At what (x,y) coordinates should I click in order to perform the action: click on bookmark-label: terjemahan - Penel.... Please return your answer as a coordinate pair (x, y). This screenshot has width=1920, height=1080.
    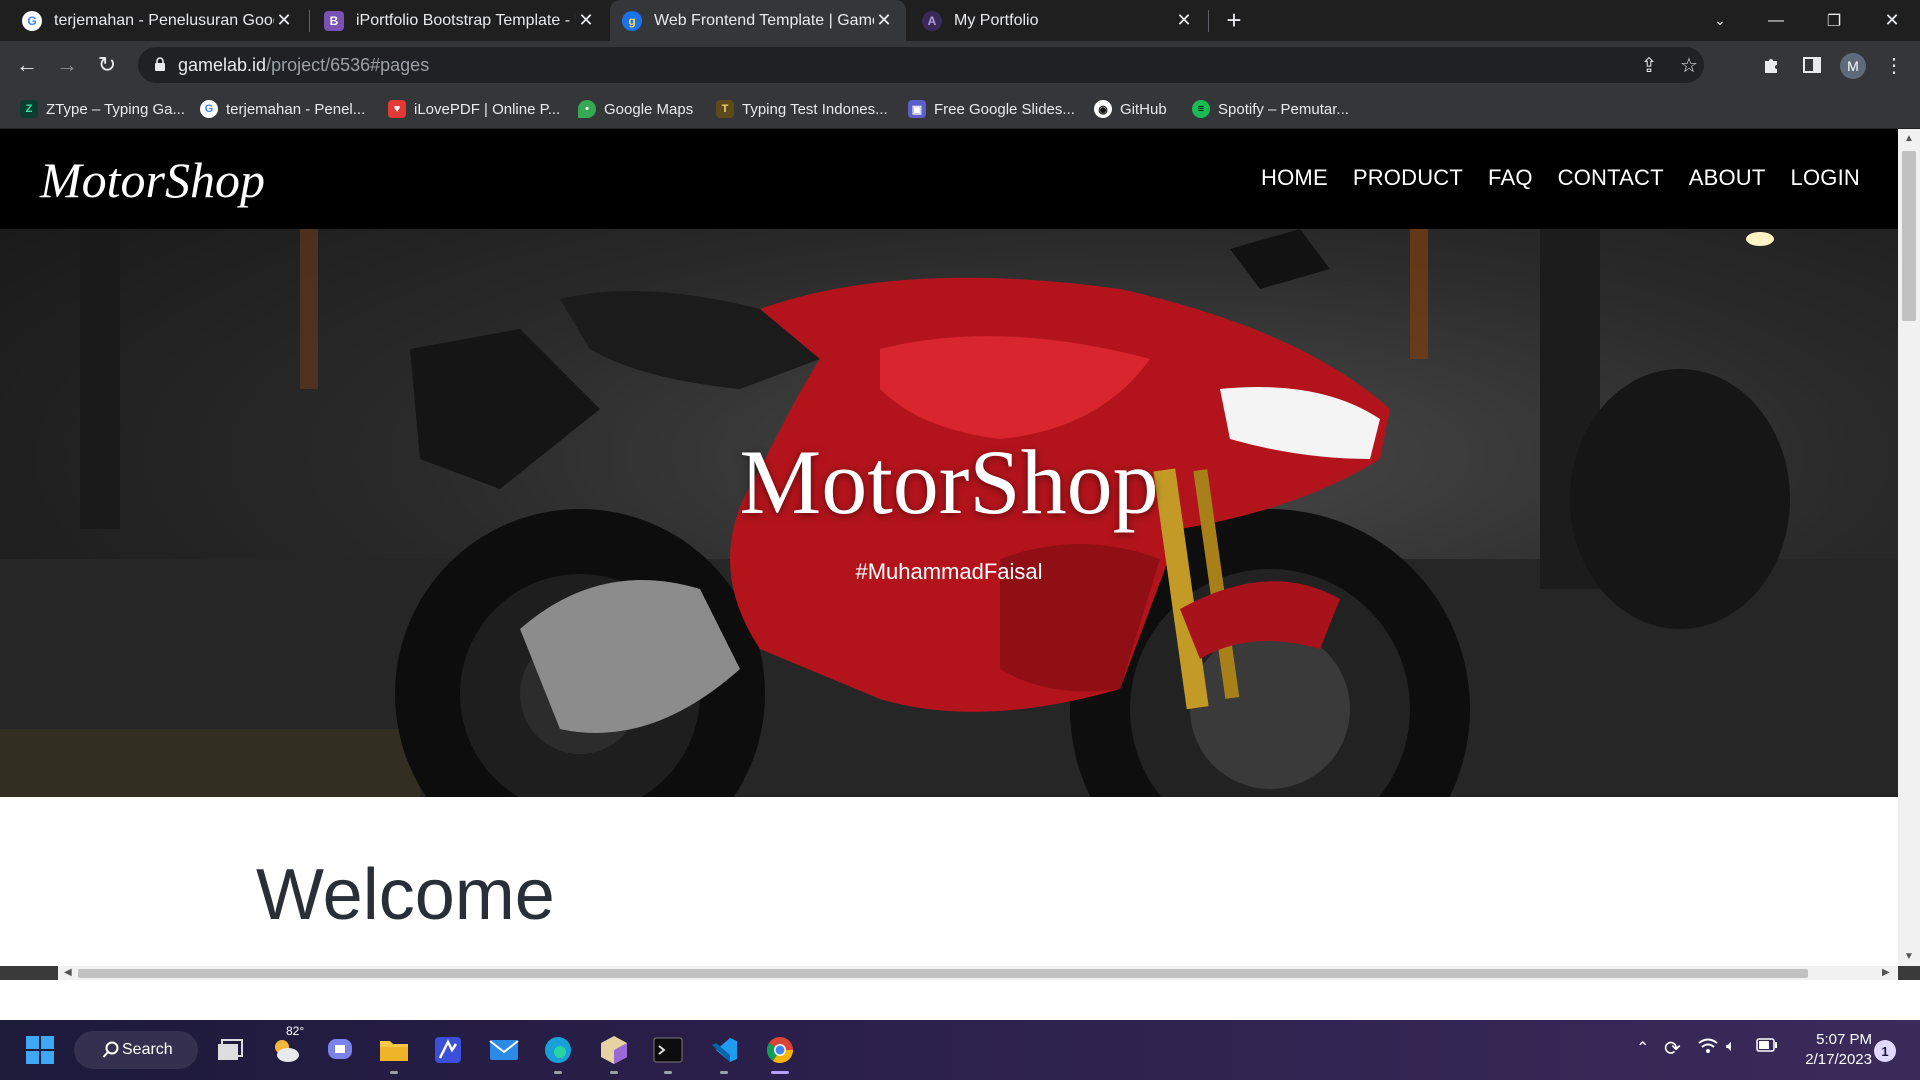
    Looking at the image, I should click on (296, 109).